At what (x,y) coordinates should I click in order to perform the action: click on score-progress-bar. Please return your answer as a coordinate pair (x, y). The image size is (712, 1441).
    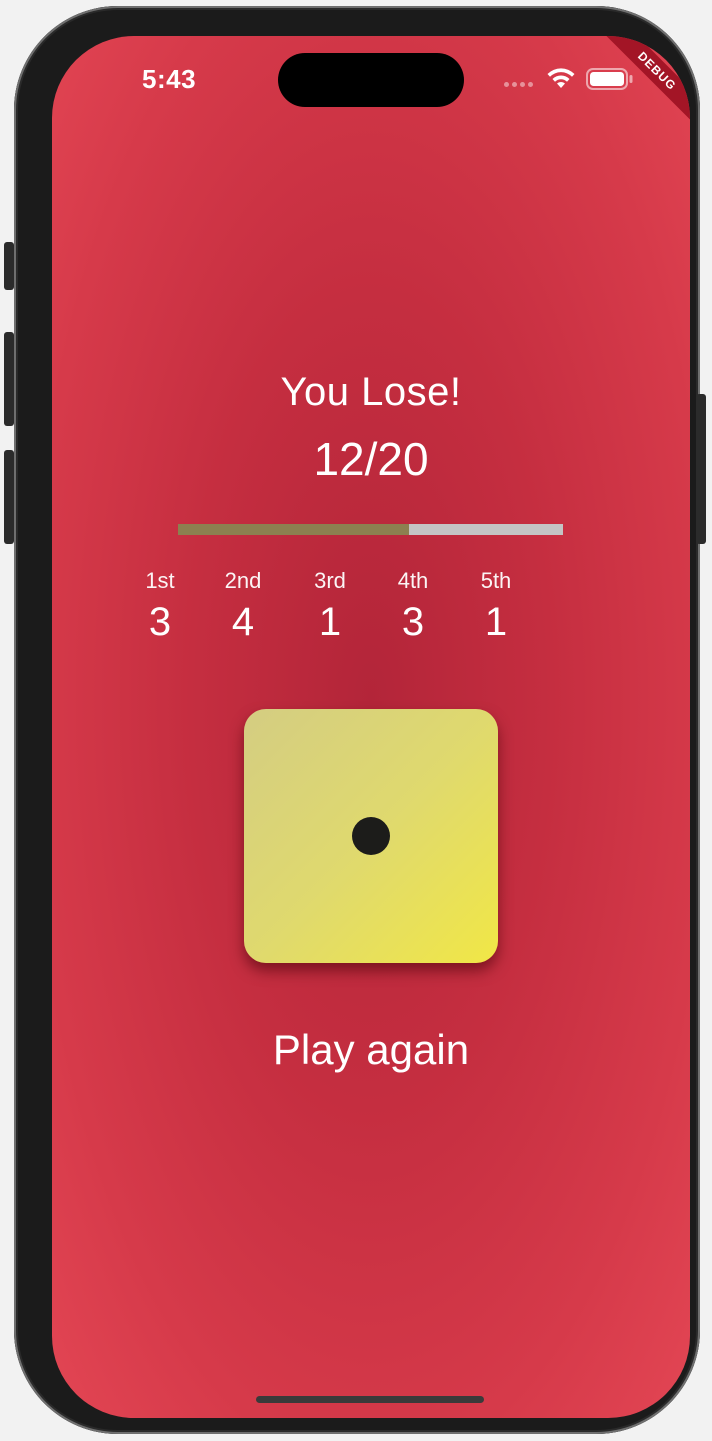
    Looking at the image, I should click on (370, 529).